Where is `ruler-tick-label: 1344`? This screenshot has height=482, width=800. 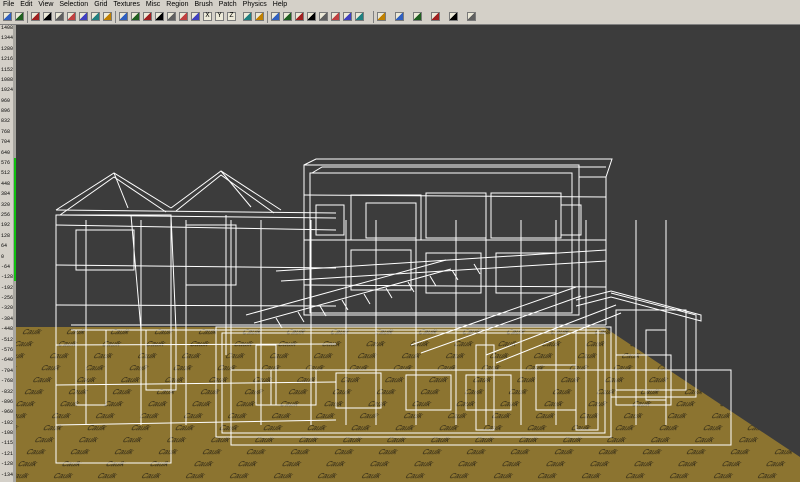 ruler-tick-label: 1344 is located at coordinates (7, 38).